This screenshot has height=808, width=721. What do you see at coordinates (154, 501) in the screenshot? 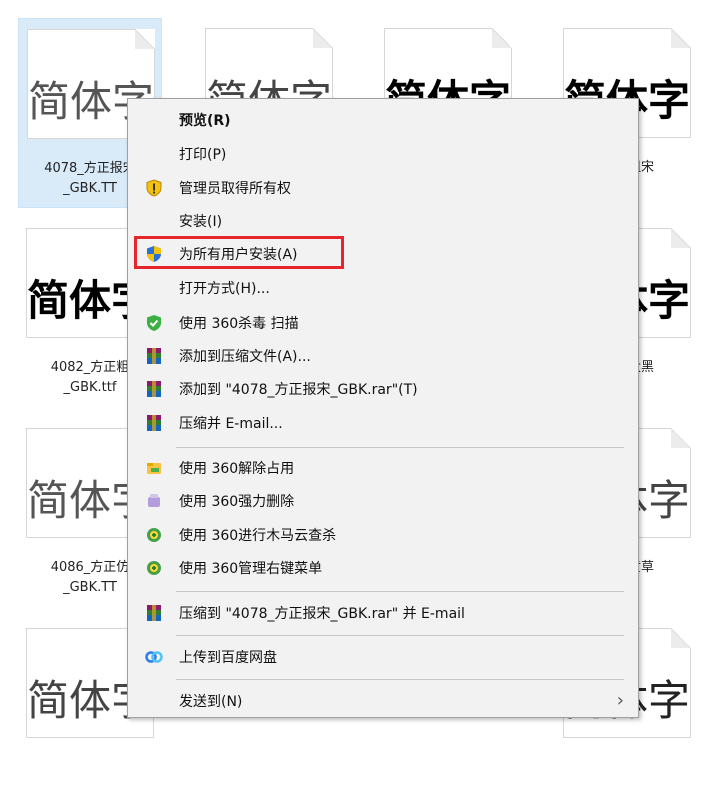
I see `360-delete-icon` at bounding box center [154, 501].